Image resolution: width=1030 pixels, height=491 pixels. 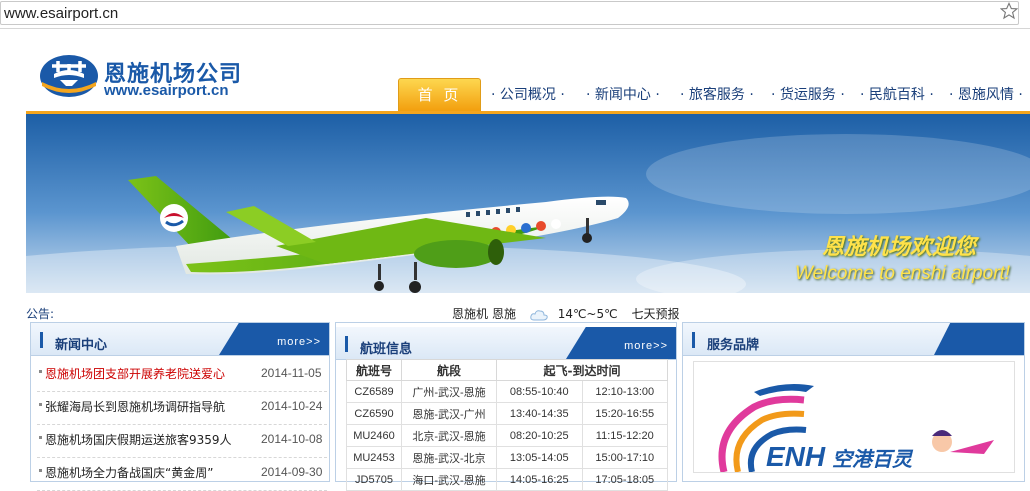 I want to click on service-brand-panel: 服务品牌 ENH 空港百灵, so click(x=853, y=402).